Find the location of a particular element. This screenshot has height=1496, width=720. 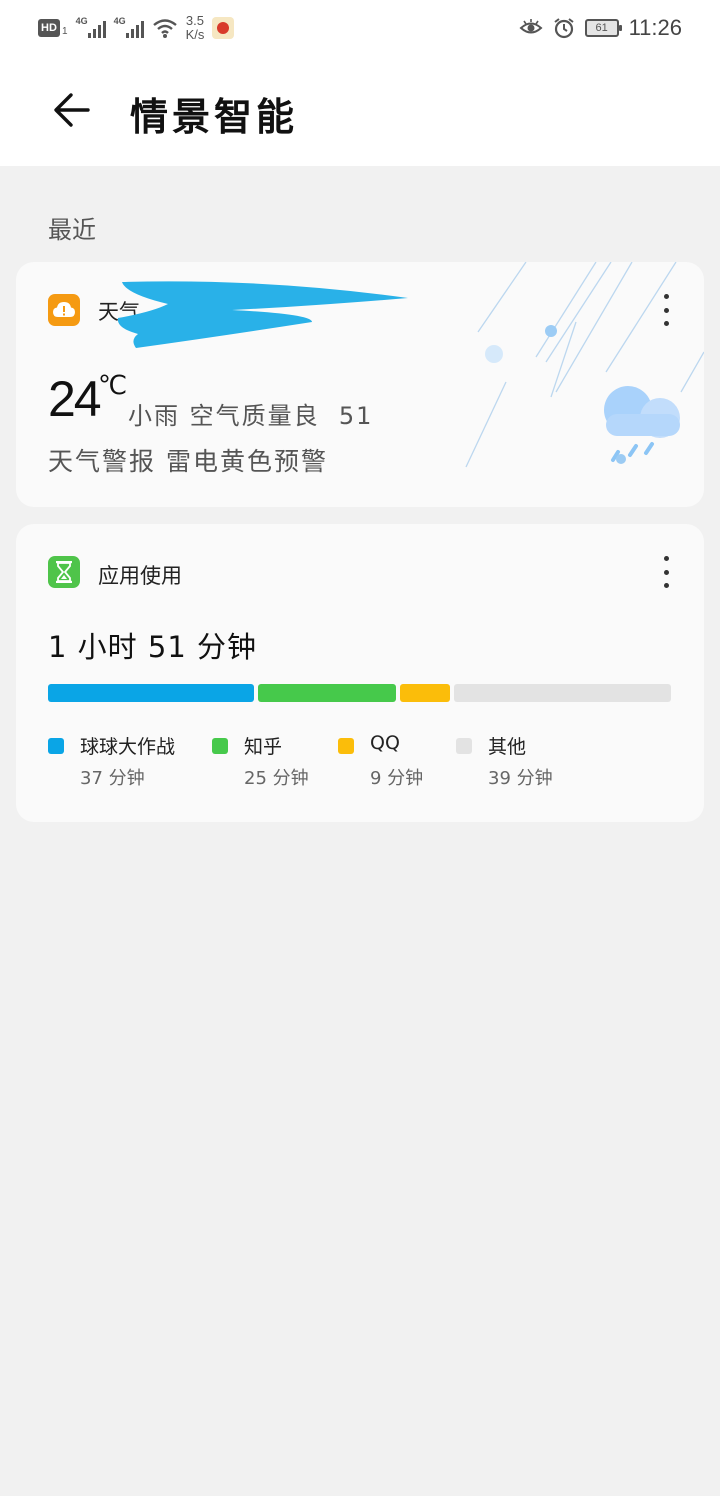

wifi-icon is located at coordinates (164, 28).